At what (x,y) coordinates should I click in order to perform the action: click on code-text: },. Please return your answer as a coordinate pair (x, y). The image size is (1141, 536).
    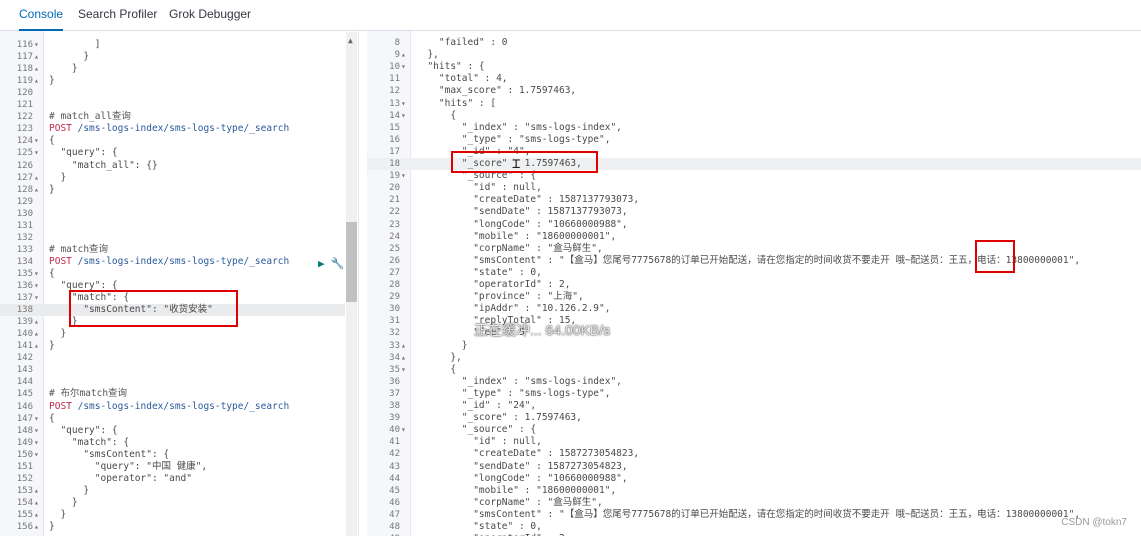
    Looking at the image, I should click on (439, 357).